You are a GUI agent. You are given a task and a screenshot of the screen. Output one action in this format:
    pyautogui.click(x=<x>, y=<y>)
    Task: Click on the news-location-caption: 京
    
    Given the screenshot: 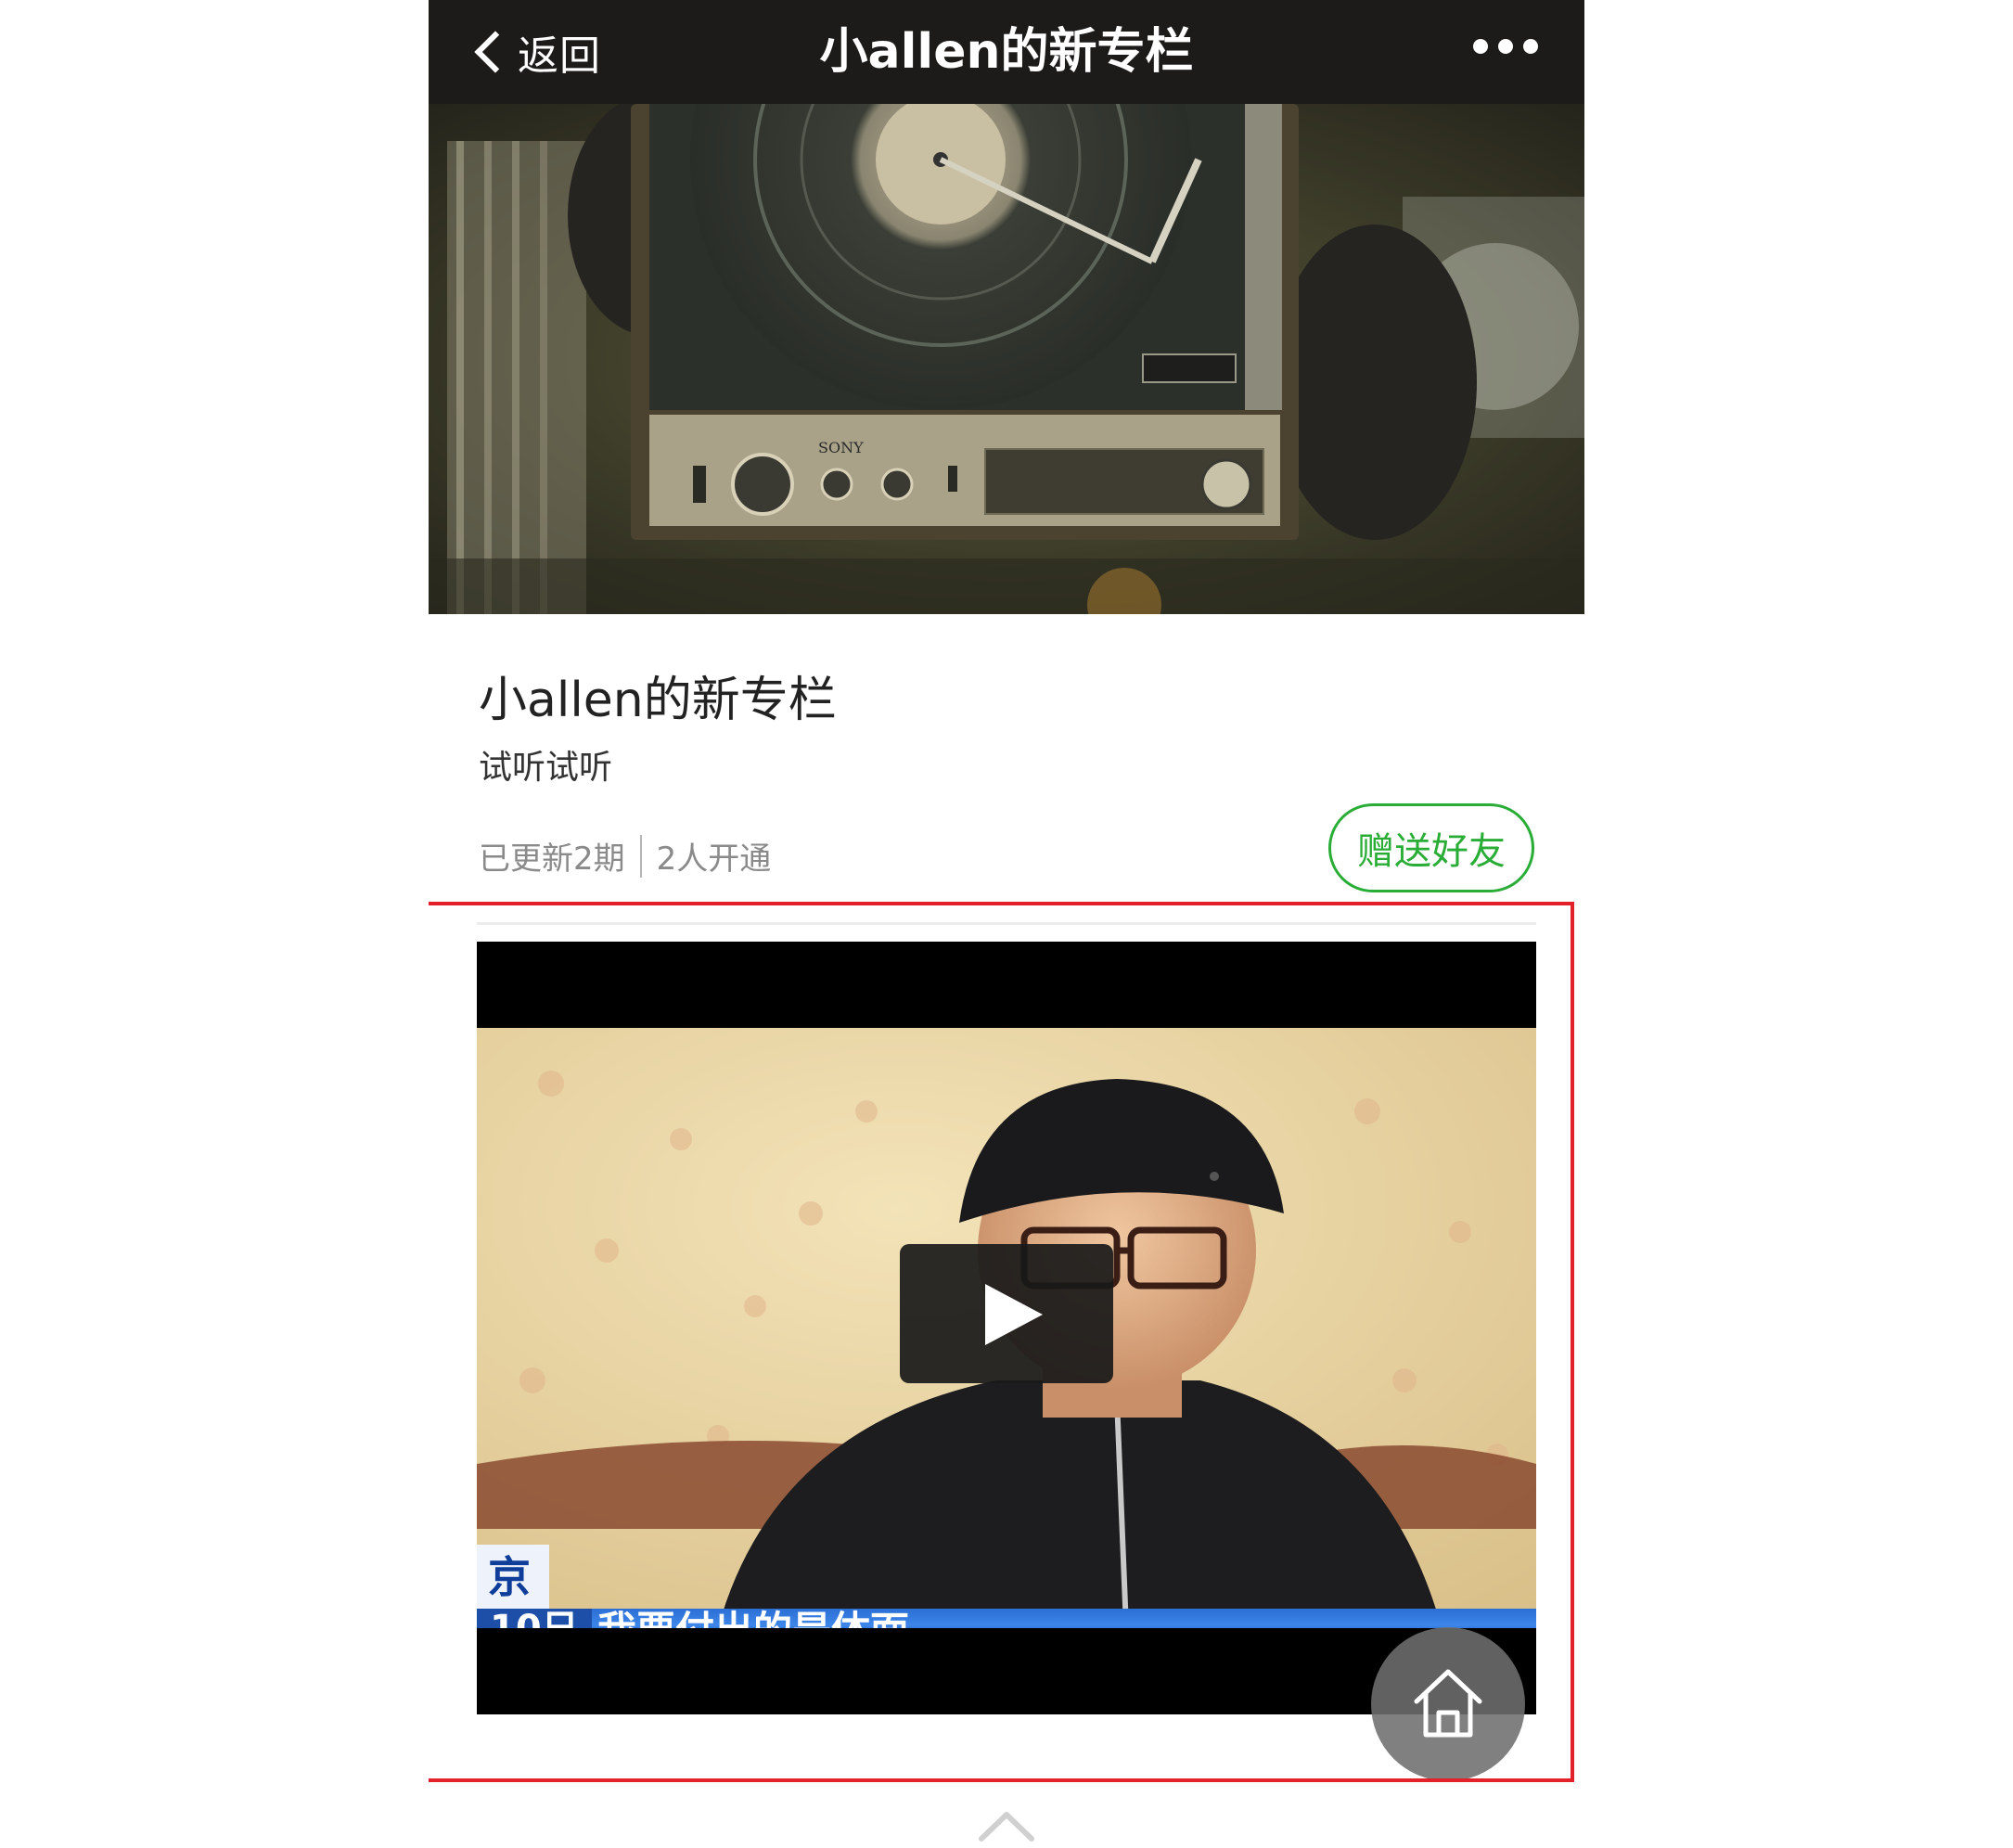 What is the action you would take?
    pyautogui.click(x=513, y=1577)
    